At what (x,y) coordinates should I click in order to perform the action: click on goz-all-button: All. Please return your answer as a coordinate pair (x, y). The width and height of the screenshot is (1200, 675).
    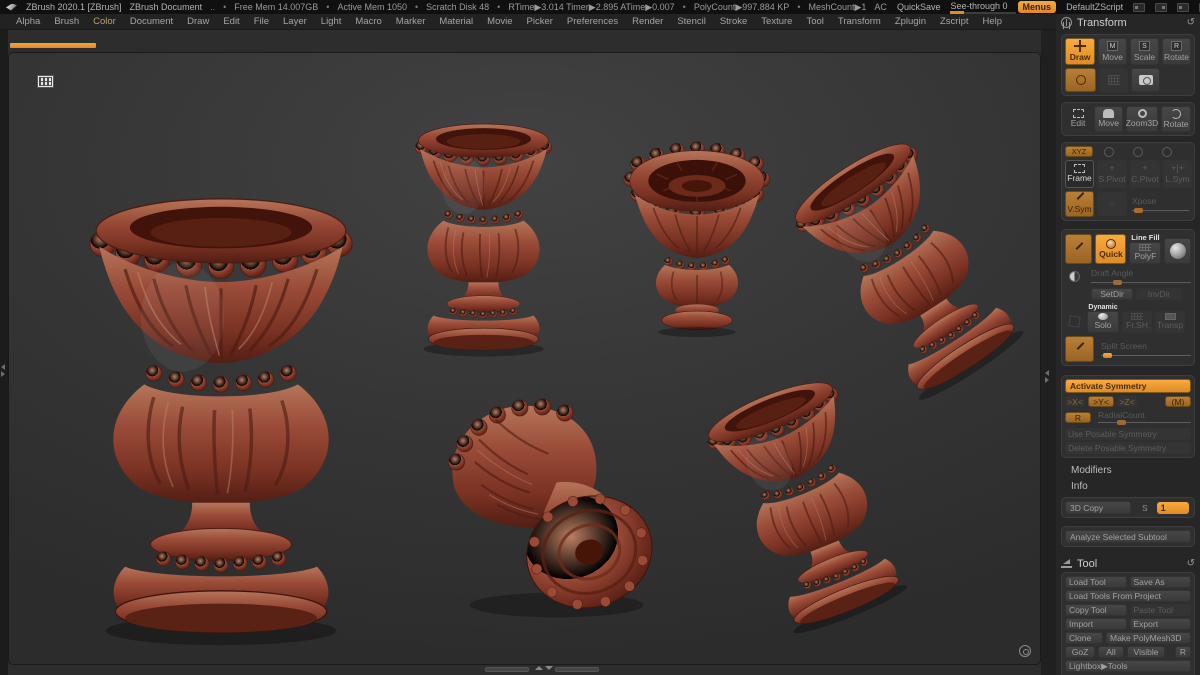
    Looking at the image, I should click on (1111, 652).